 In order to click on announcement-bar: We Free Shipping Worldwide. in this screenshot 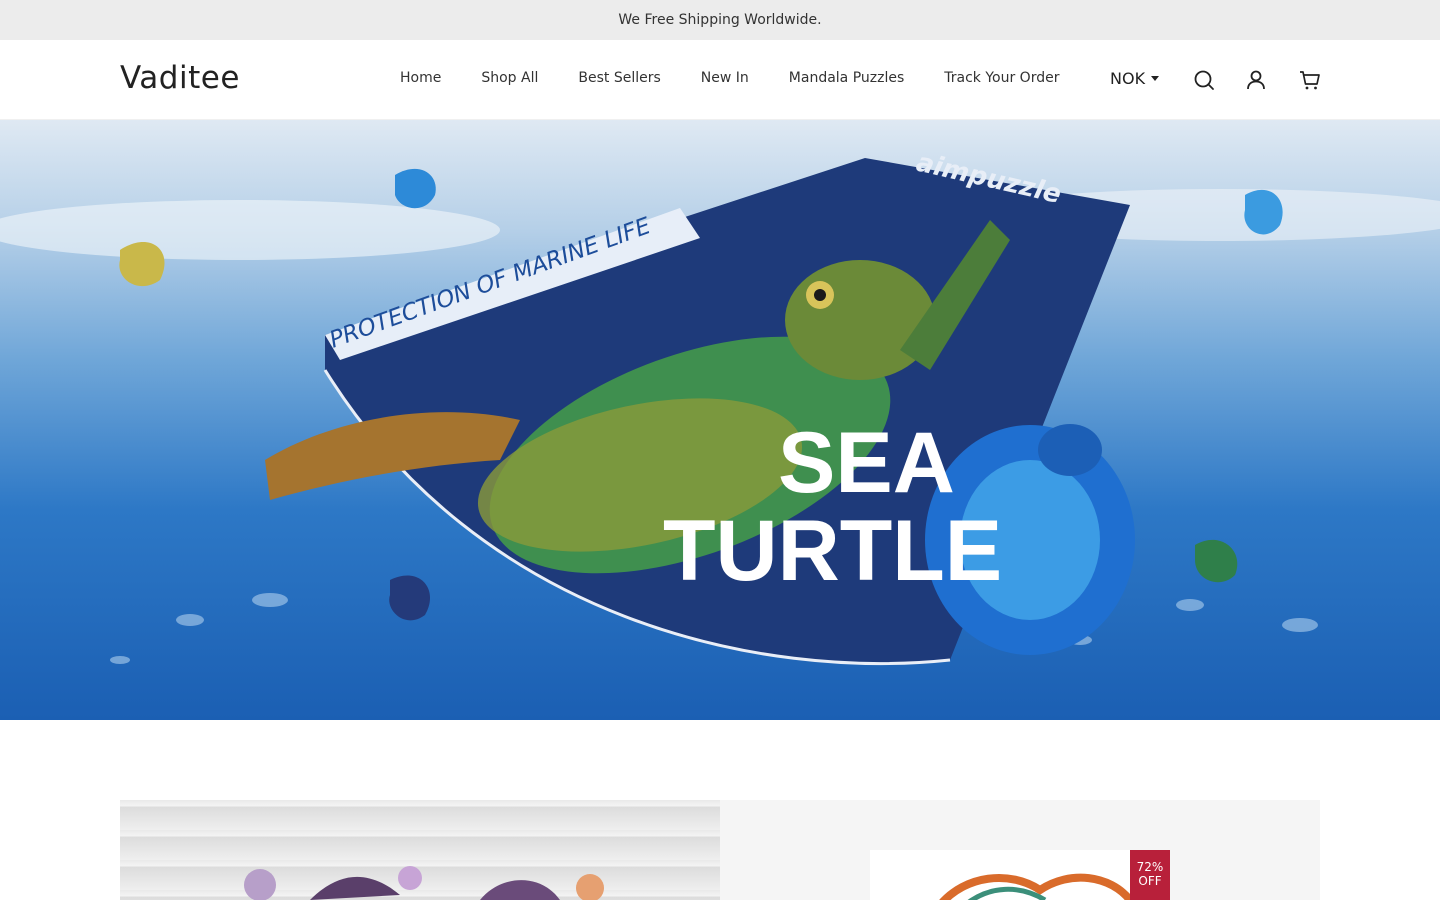, I will do `click(720, 20)`.